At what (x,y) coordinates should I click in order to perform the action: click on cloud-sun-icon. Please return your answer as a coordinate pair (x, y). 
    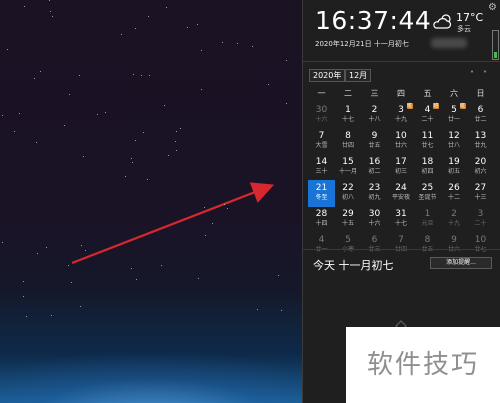
    Looking at the image, I should click on (443, 22).